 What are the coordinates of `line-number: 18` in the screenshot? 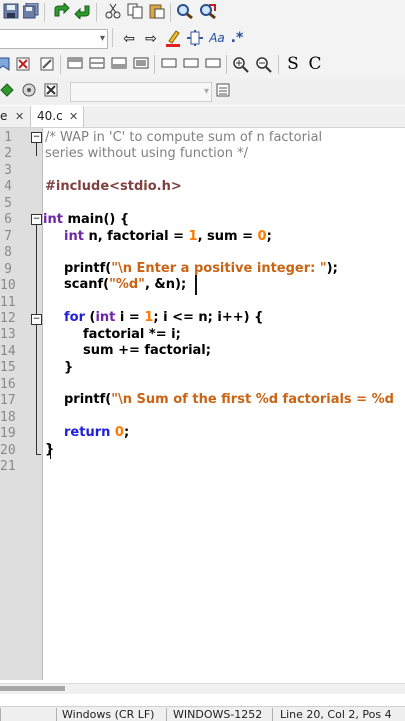 It's located at (8, 417).